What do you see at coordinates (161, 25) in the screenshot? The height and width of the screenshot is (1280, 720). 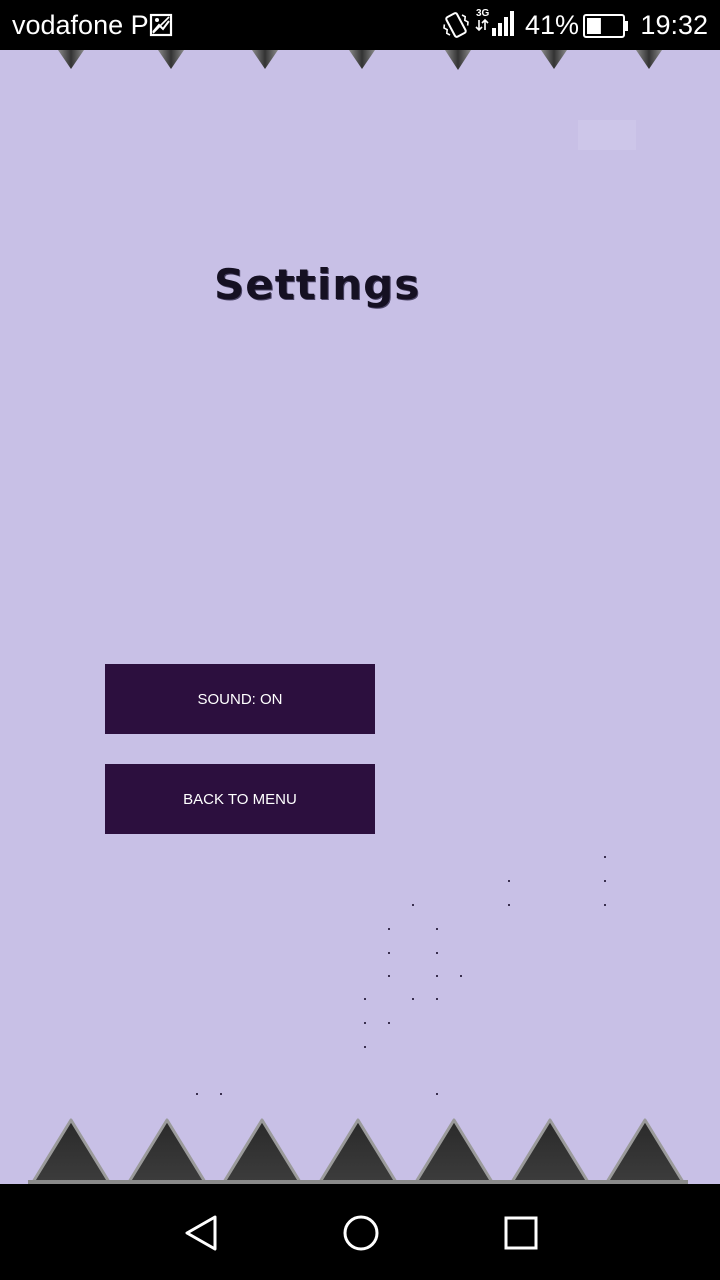 I see `gallery-icon` at bounding box center [161, 25].